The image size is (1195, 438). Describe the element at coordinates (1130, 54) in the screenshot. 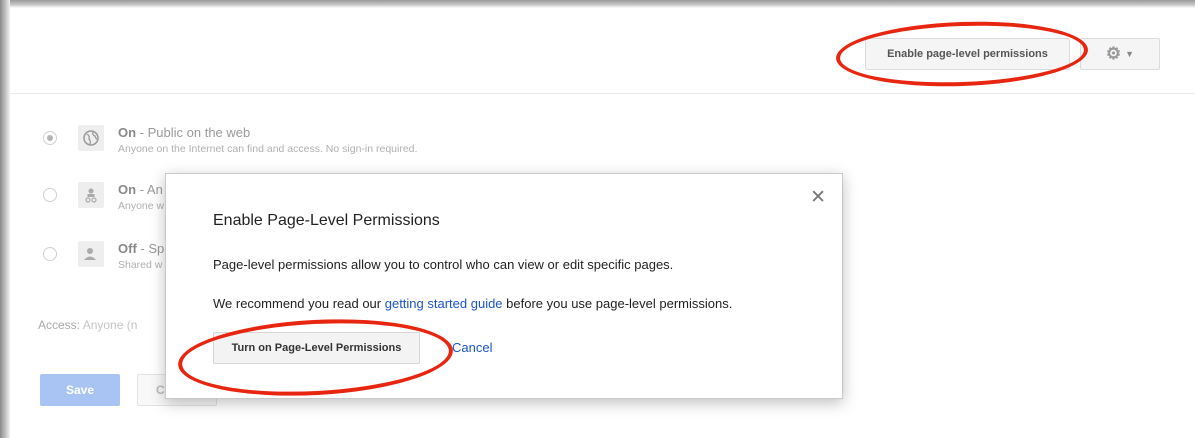

I see `chevron-down-icon: ▼` at that location.